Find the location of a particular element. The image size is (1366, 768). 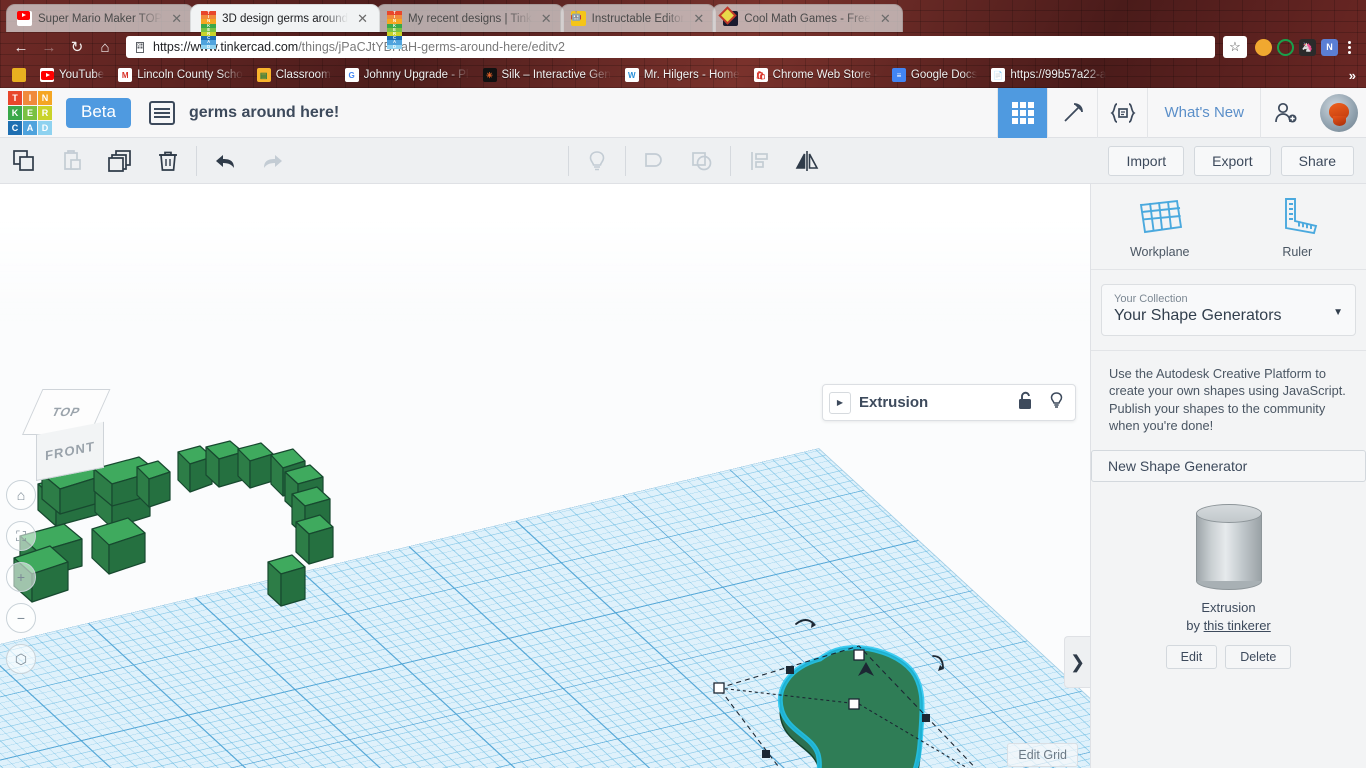

blocks-pickaxe-icon is located at coordinates (1072, 112).